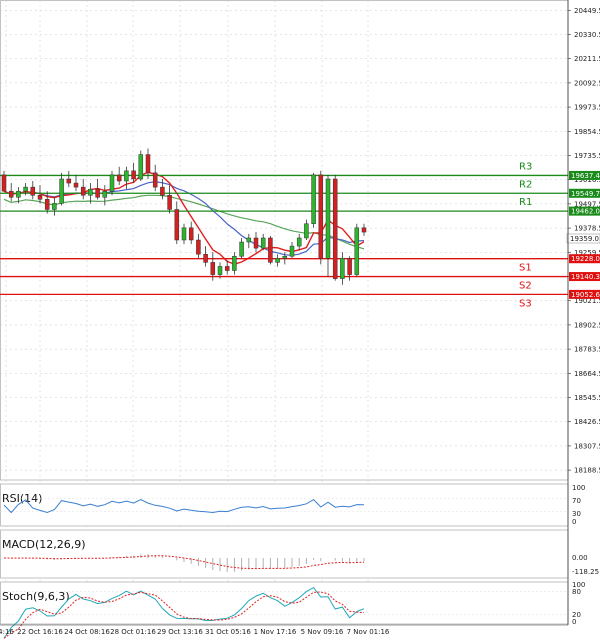 This screenshot has width=600, height=642. What do you see at coordinates (525, 166) in the screenshot?
I see `level-label-r3: R3` at bounding box center [525, 166].